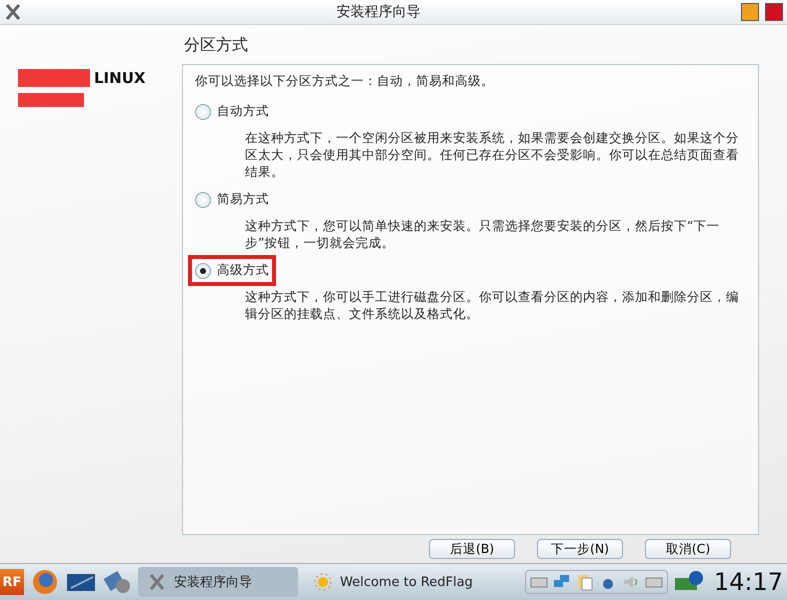 Image resolution: width=787 pixels, height=600 pixels. What do you see at coordinates (117, 582) in the screenshot?
I see `media-icon` at bounding box center [117, 582].